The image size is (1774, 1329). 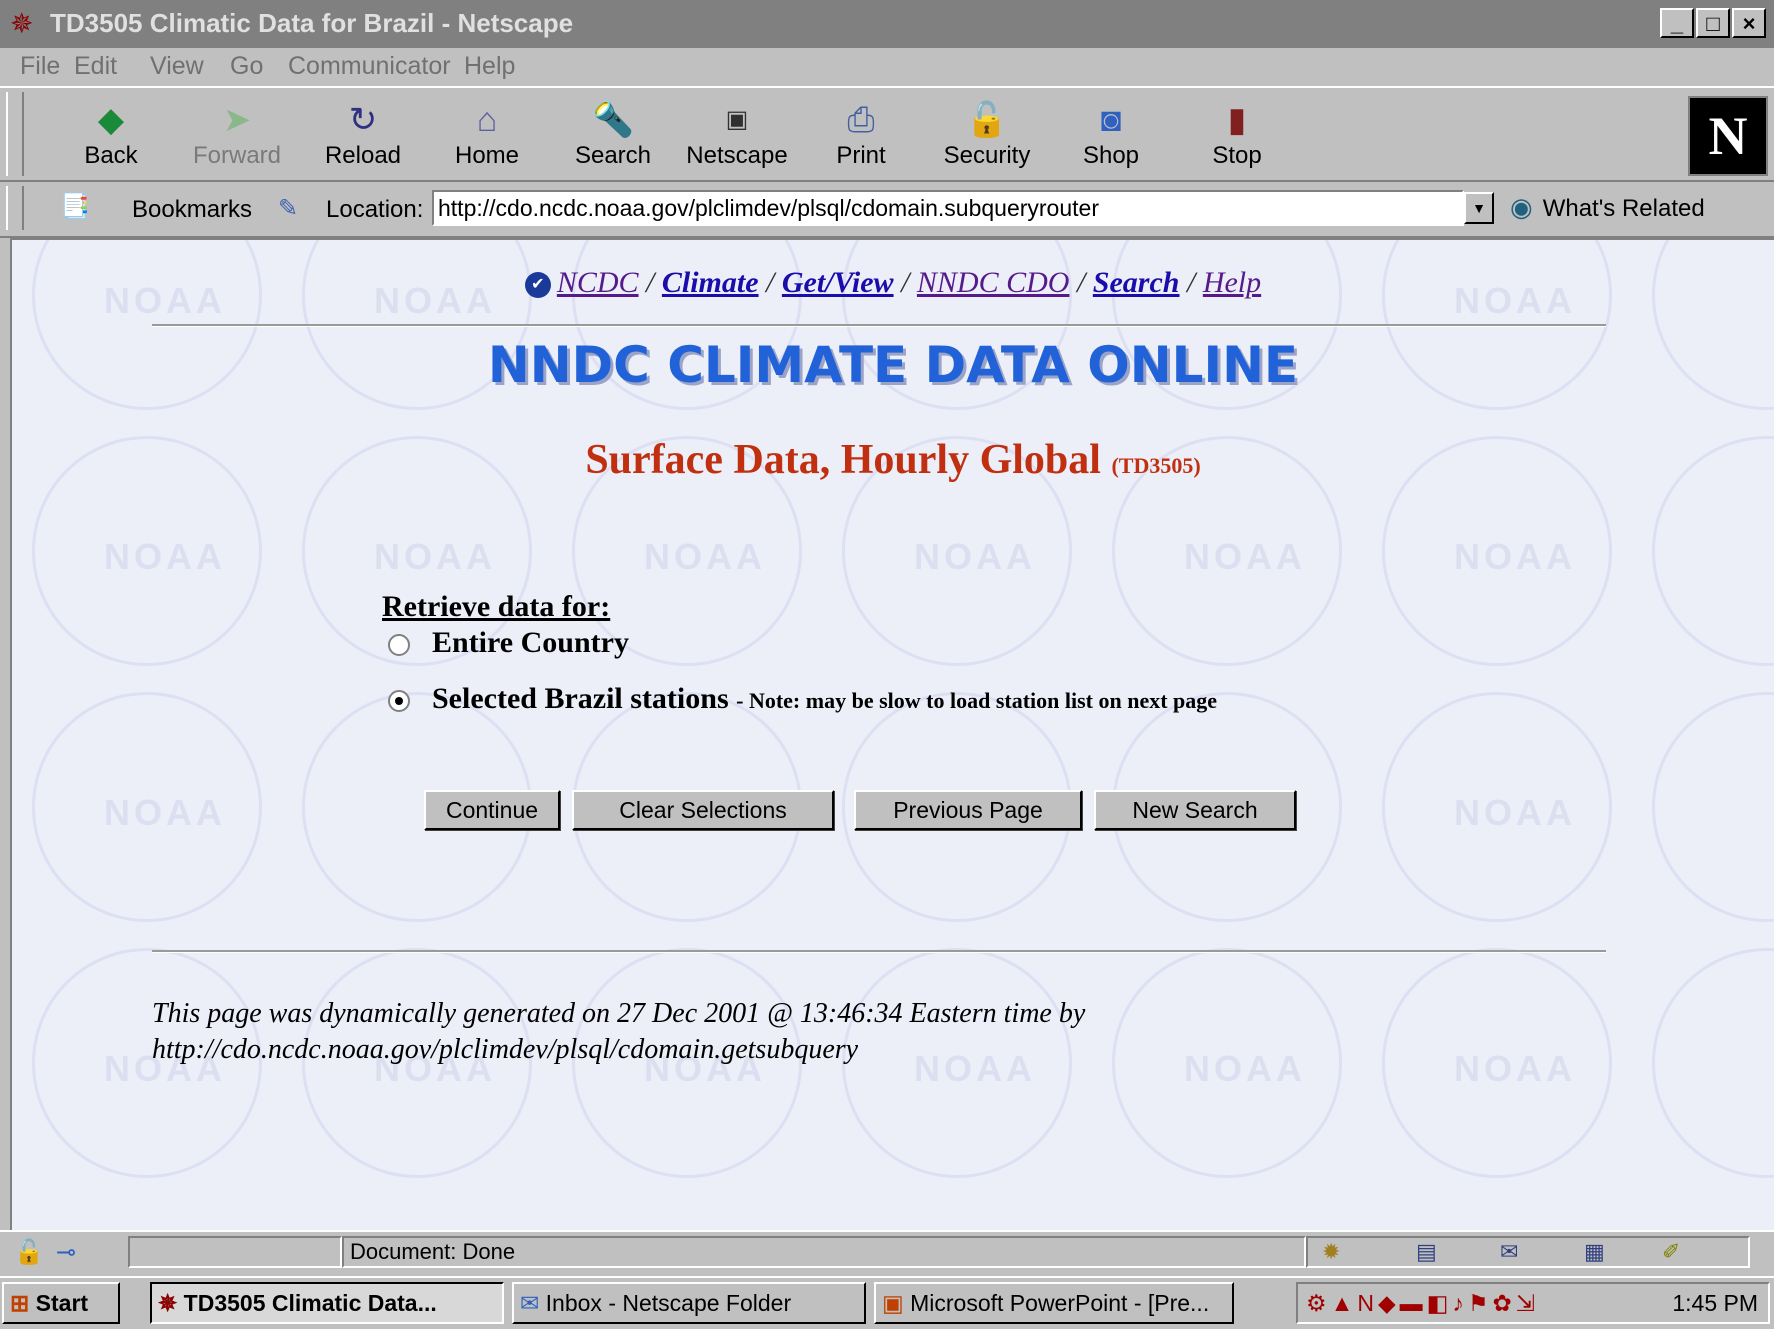 I want to click on back-button: ◆ Back, so click(x=111, y=138).